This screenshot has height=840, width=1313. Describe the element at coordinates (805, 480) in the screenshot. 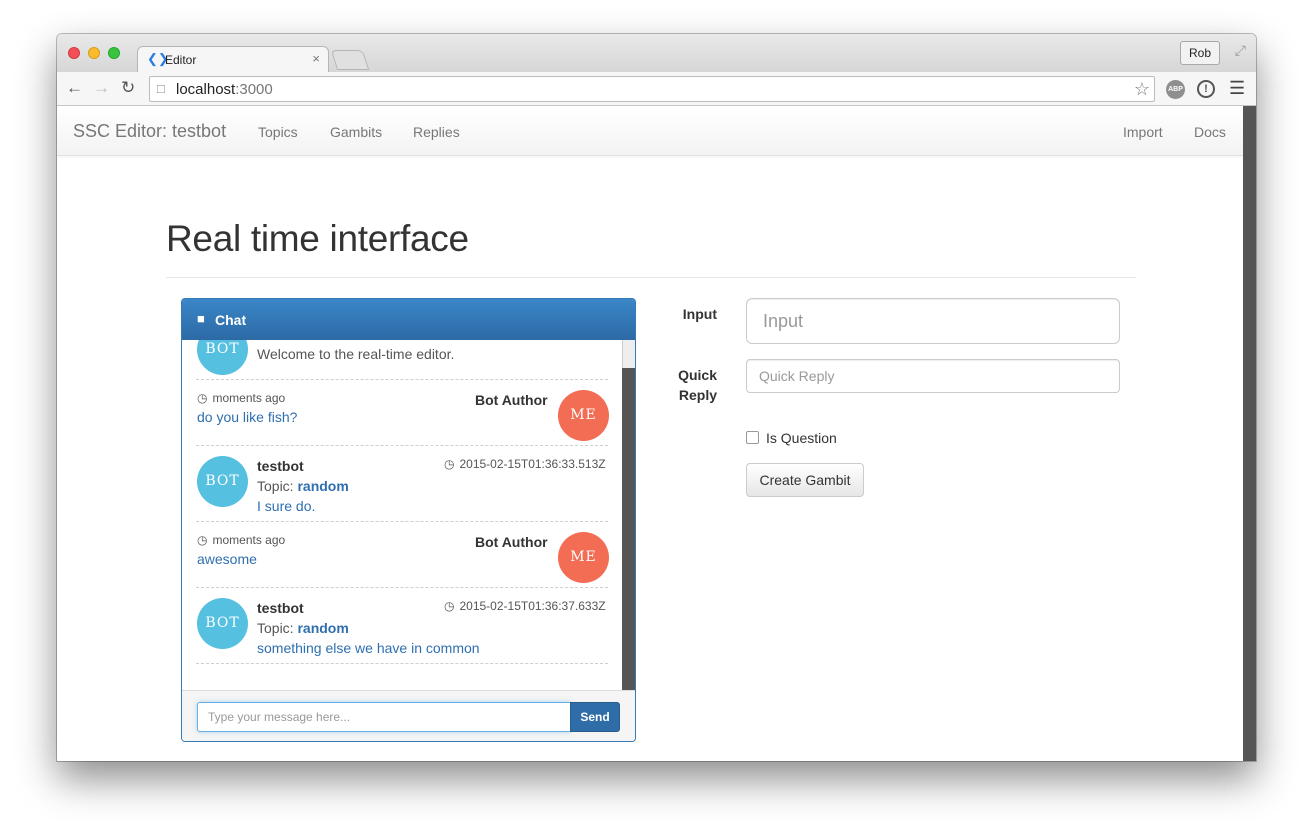

I see `create-gambit-button: Create Gambit` at that location.